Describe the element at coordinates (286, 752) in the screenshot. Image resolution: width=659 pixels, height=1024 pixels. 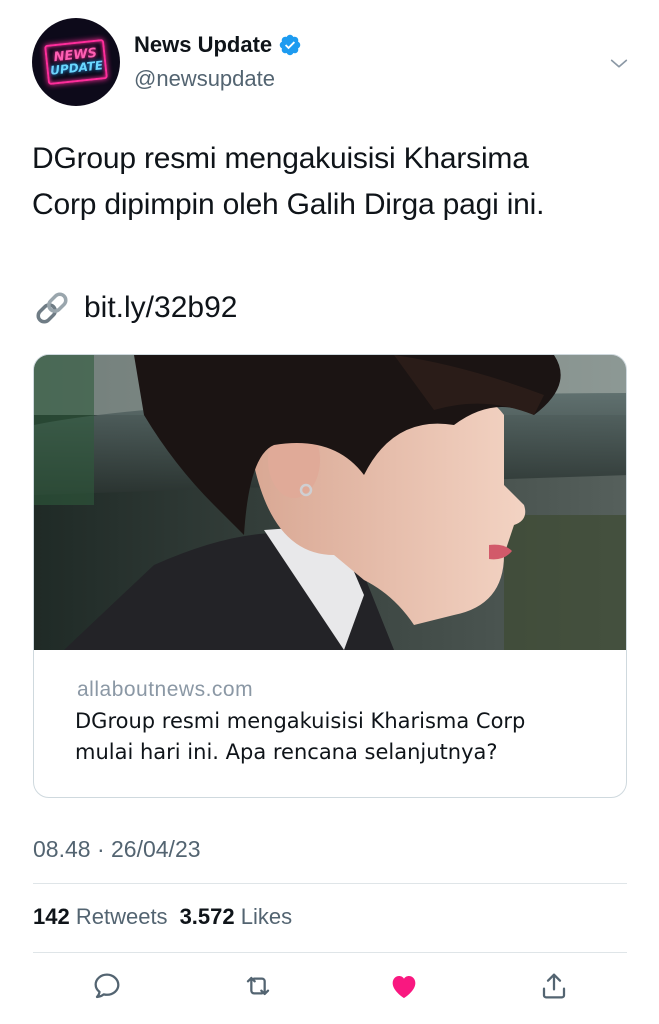
I see `card-title-line: mulai hari ini. Apa rencana selanjutnya?` at that location.